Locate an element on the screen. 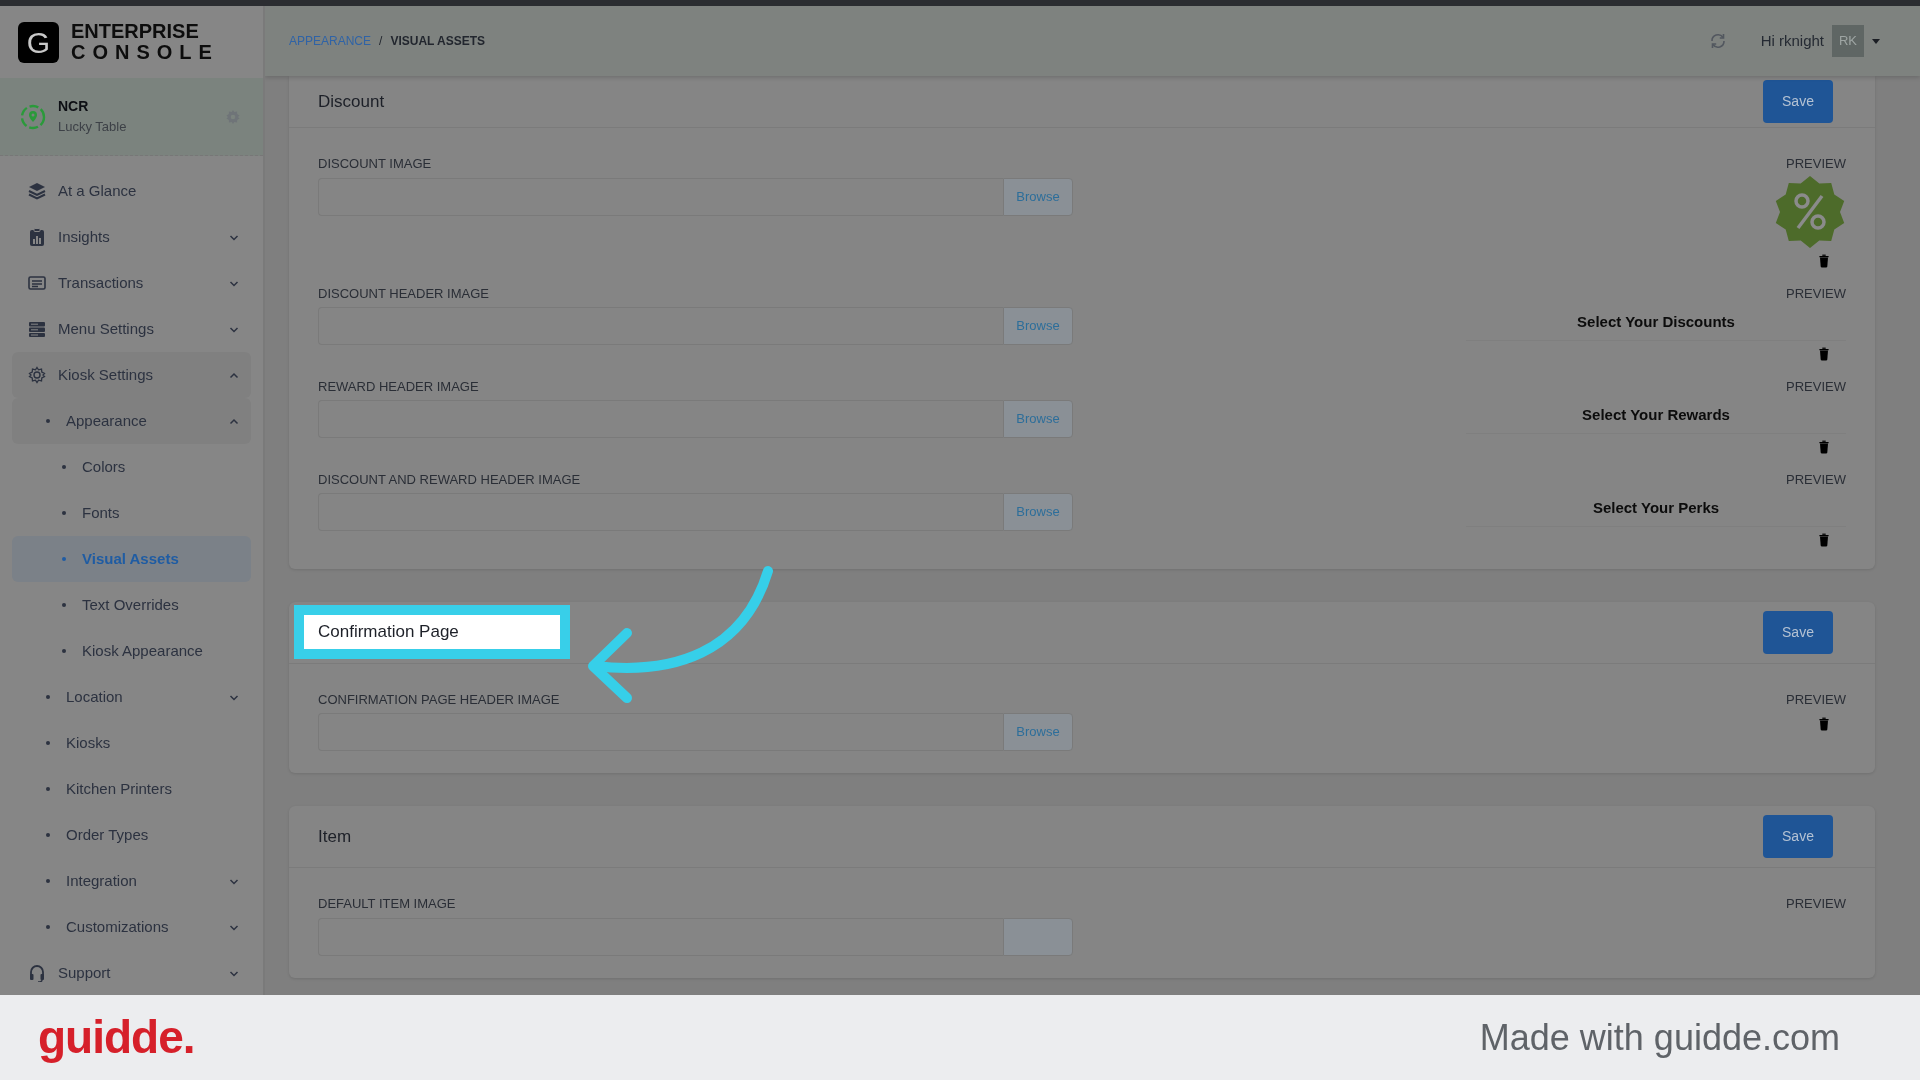 Image resolution: width=1920 pixels, height=1080 pixels. nav-item: Menu Settings is located at coordinates (131, 329).